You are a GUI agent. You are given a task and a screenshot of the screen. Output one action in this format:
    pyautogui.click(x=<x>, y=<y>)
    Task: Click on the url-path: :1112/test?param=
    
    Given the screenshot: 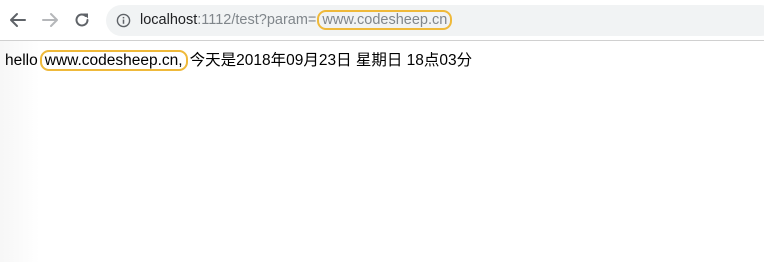 What is the action you would take?
    pyautogui.click(x=257, y=20)
    